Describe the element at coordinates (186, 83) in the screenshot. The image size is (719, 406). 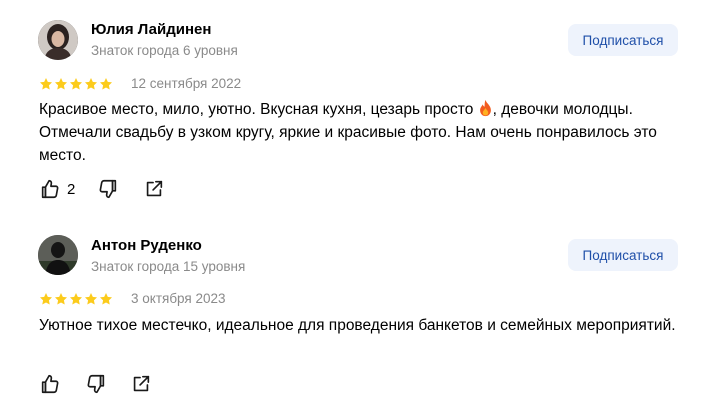
I see `review-date: 12 сентября 2022` at that location.